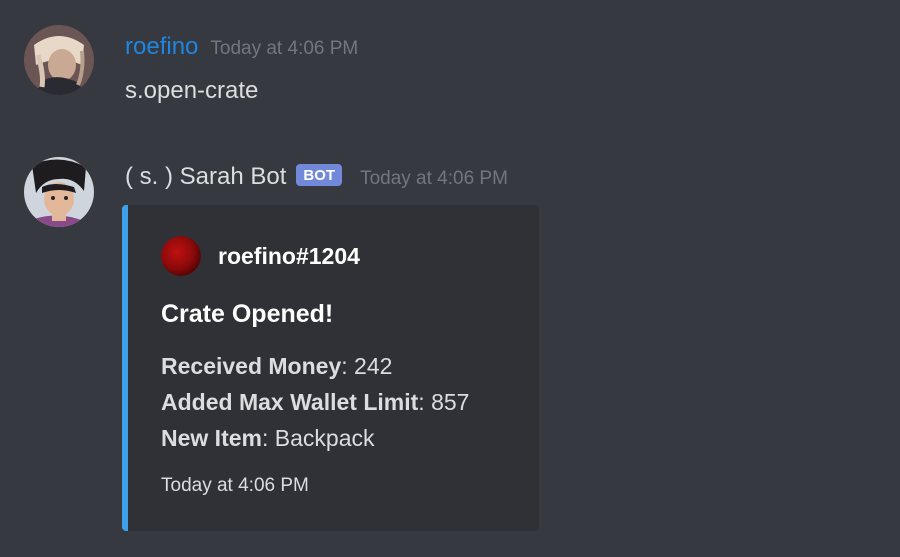 Image resolution: width=900 pixels, height=557 pixels. I want to click on field-value: 242, so click(373, 366).